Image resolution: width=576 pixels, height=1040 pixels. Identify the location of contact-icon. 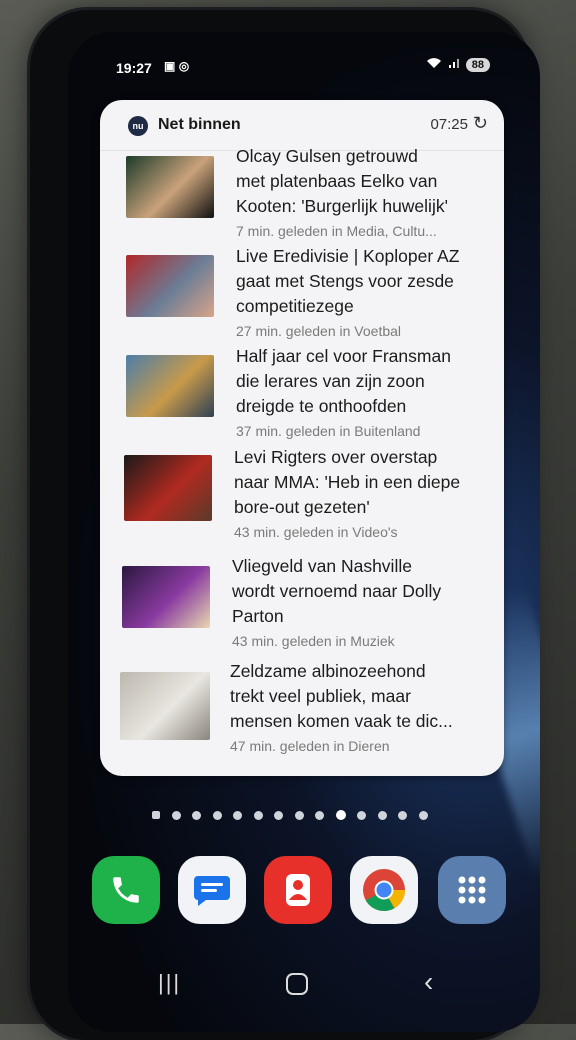
(298, 890).